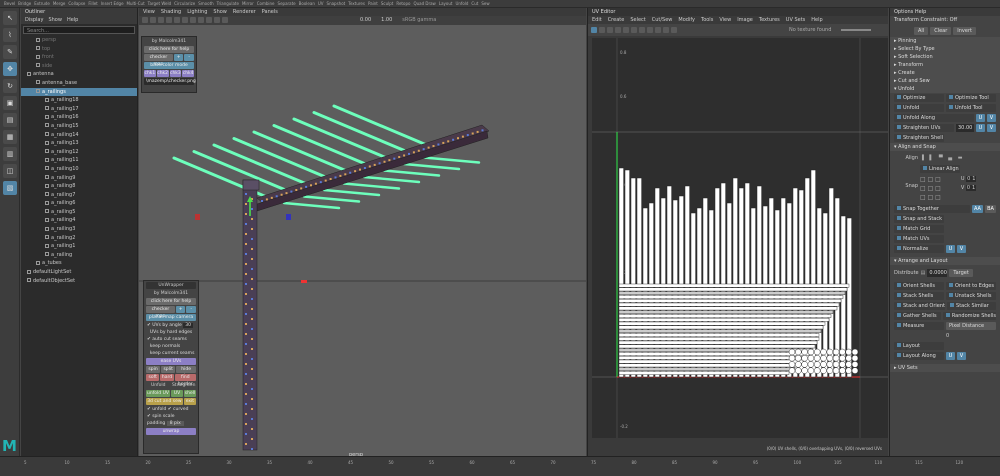  I want to click on shelf-item: Target Weld, so click(159, 3).